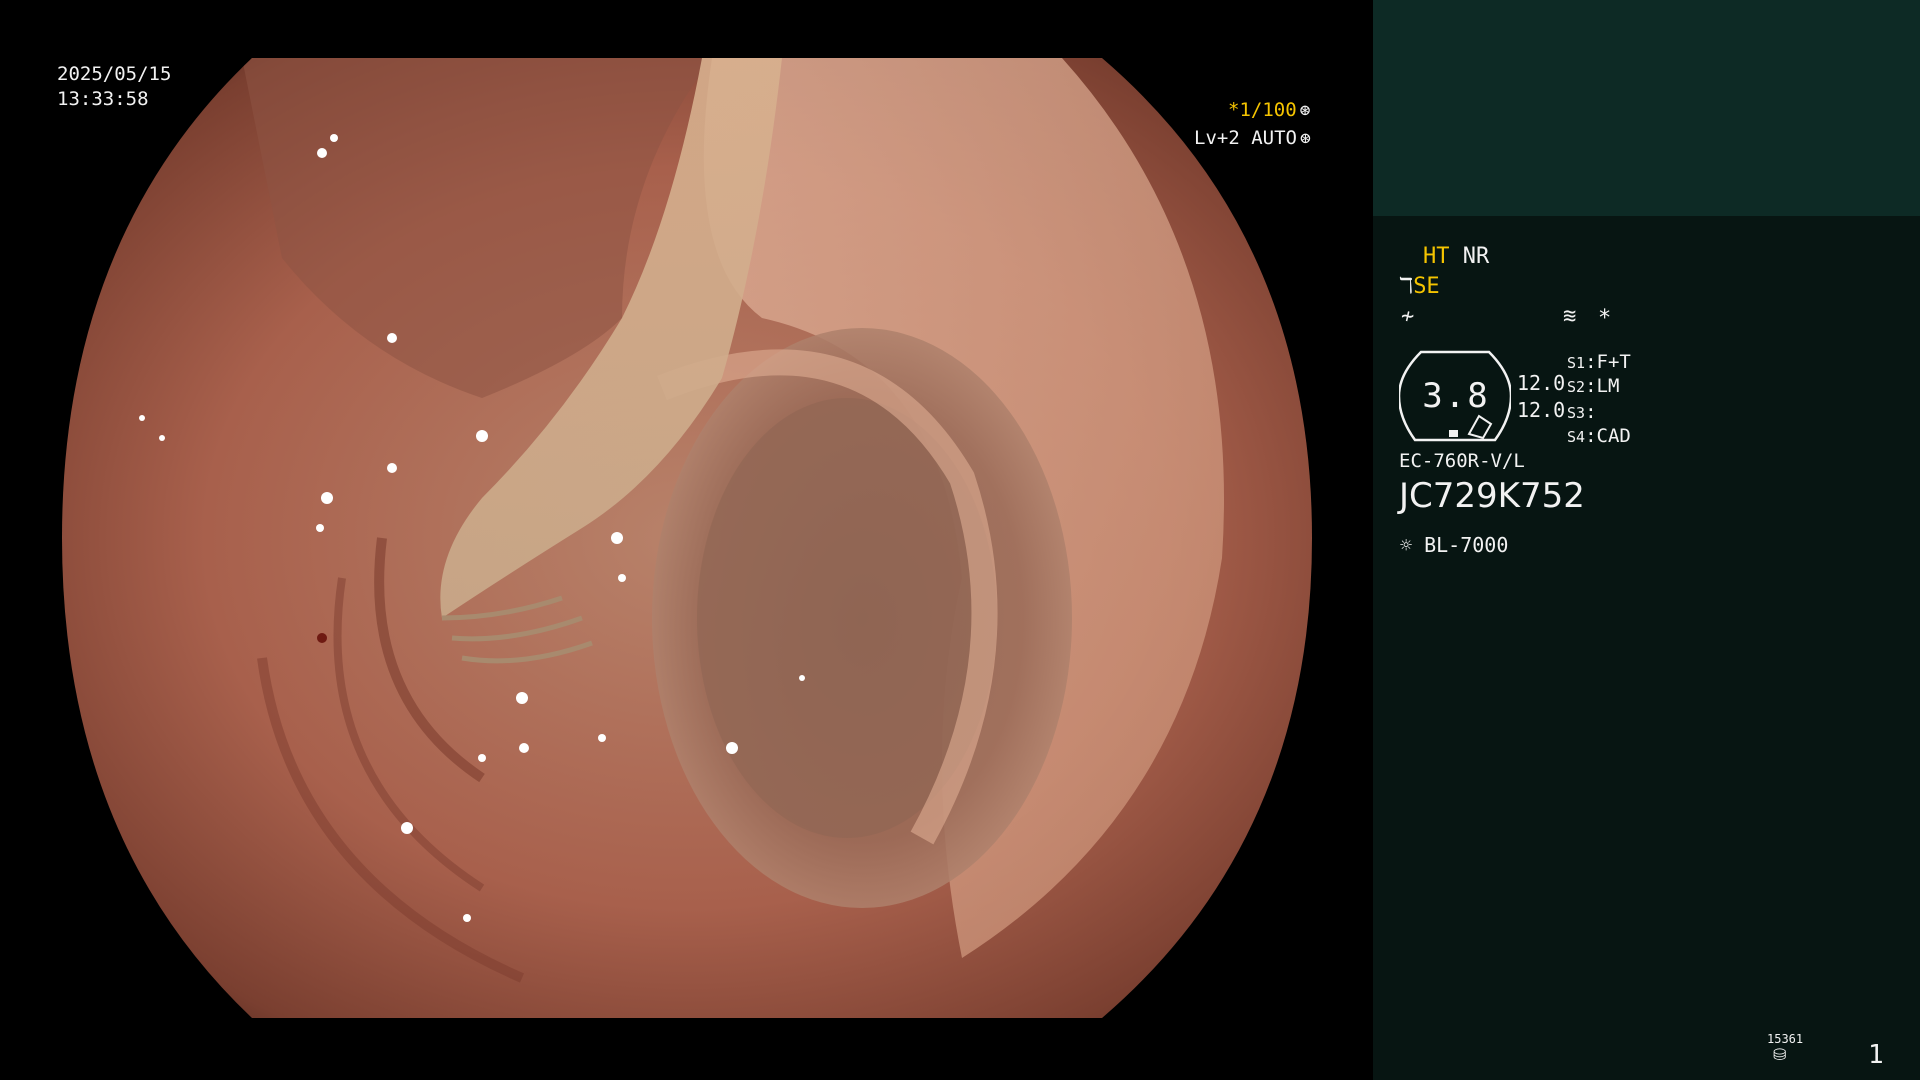  What do you see at coordinates (1245, 138) in the screenshot?
I see `iris-value: Lv+2 AUTO` at bounding box center [1245, 138].